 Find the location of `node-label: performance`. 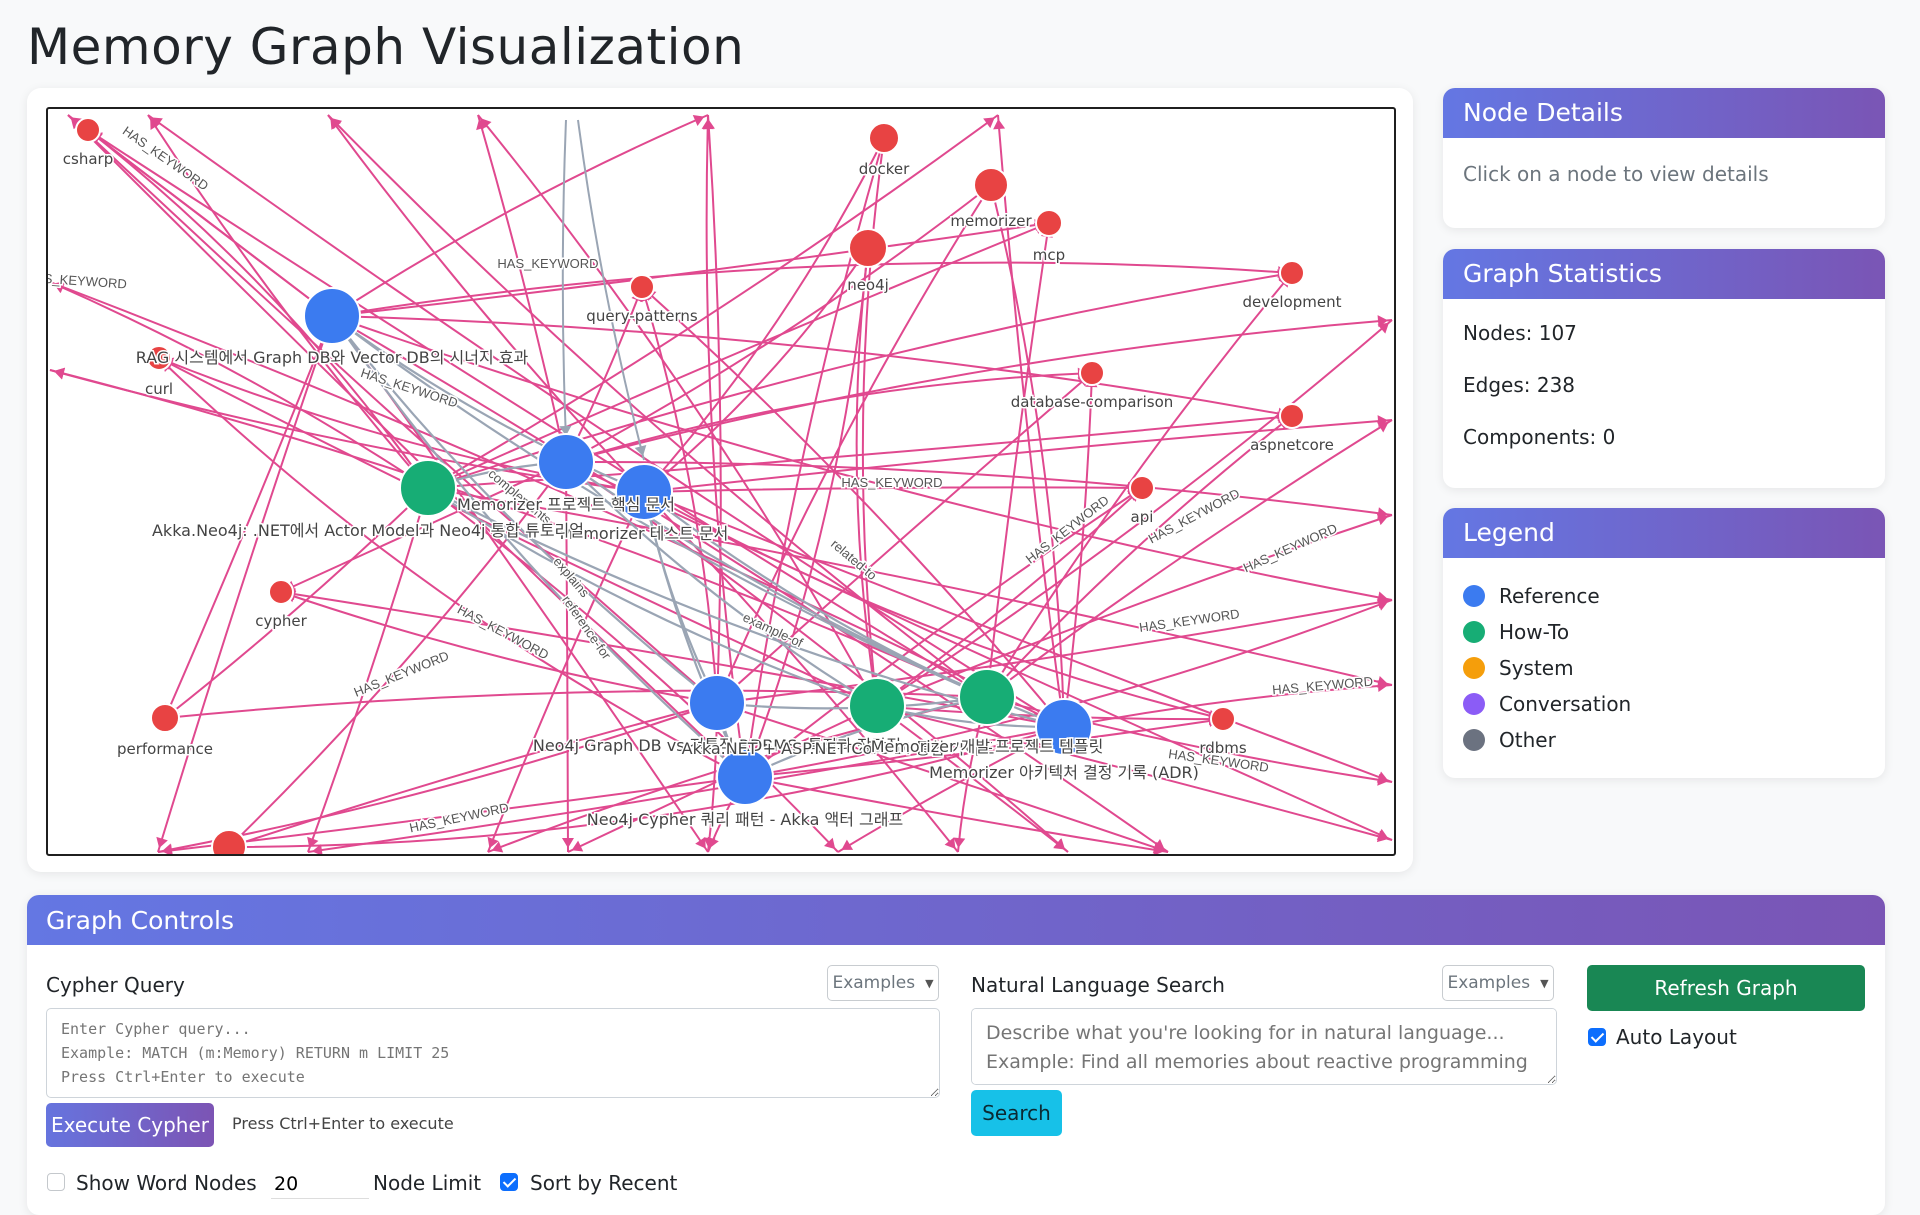

node-label: performance is located at coordinates (165, 749).